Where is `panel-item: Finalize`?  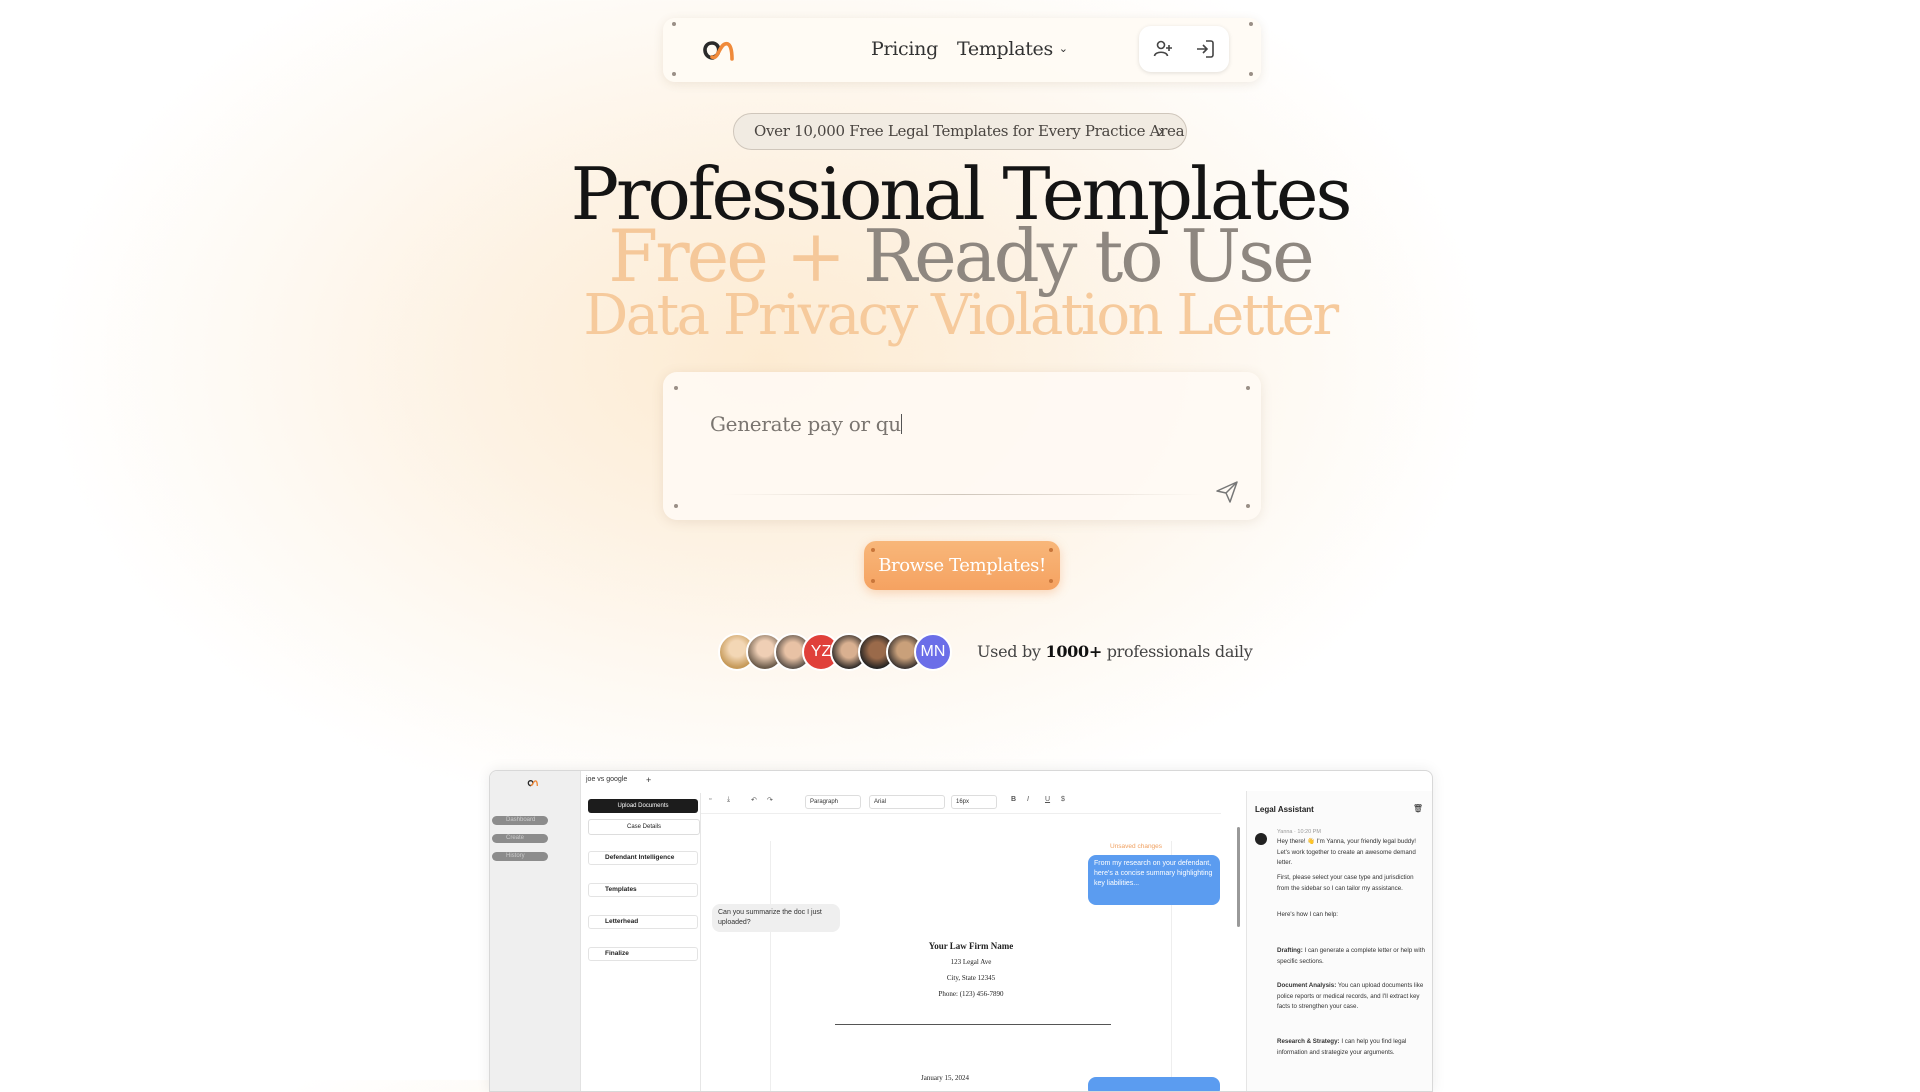
panel-item: Finalize is located at coordinates (643, 954).